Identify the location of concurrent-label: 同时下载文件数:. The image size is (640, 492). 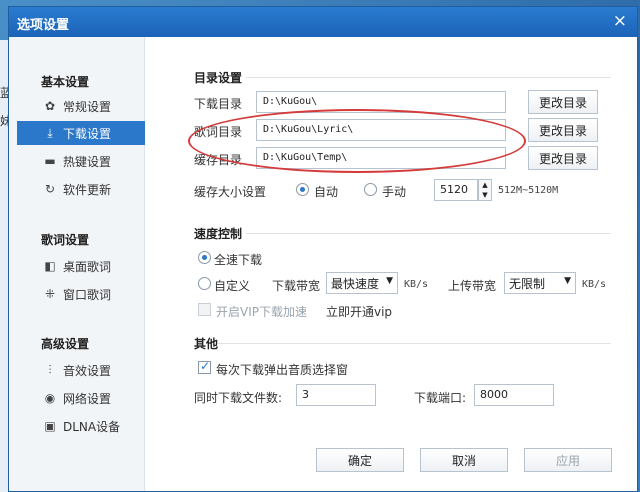
(238, 398).